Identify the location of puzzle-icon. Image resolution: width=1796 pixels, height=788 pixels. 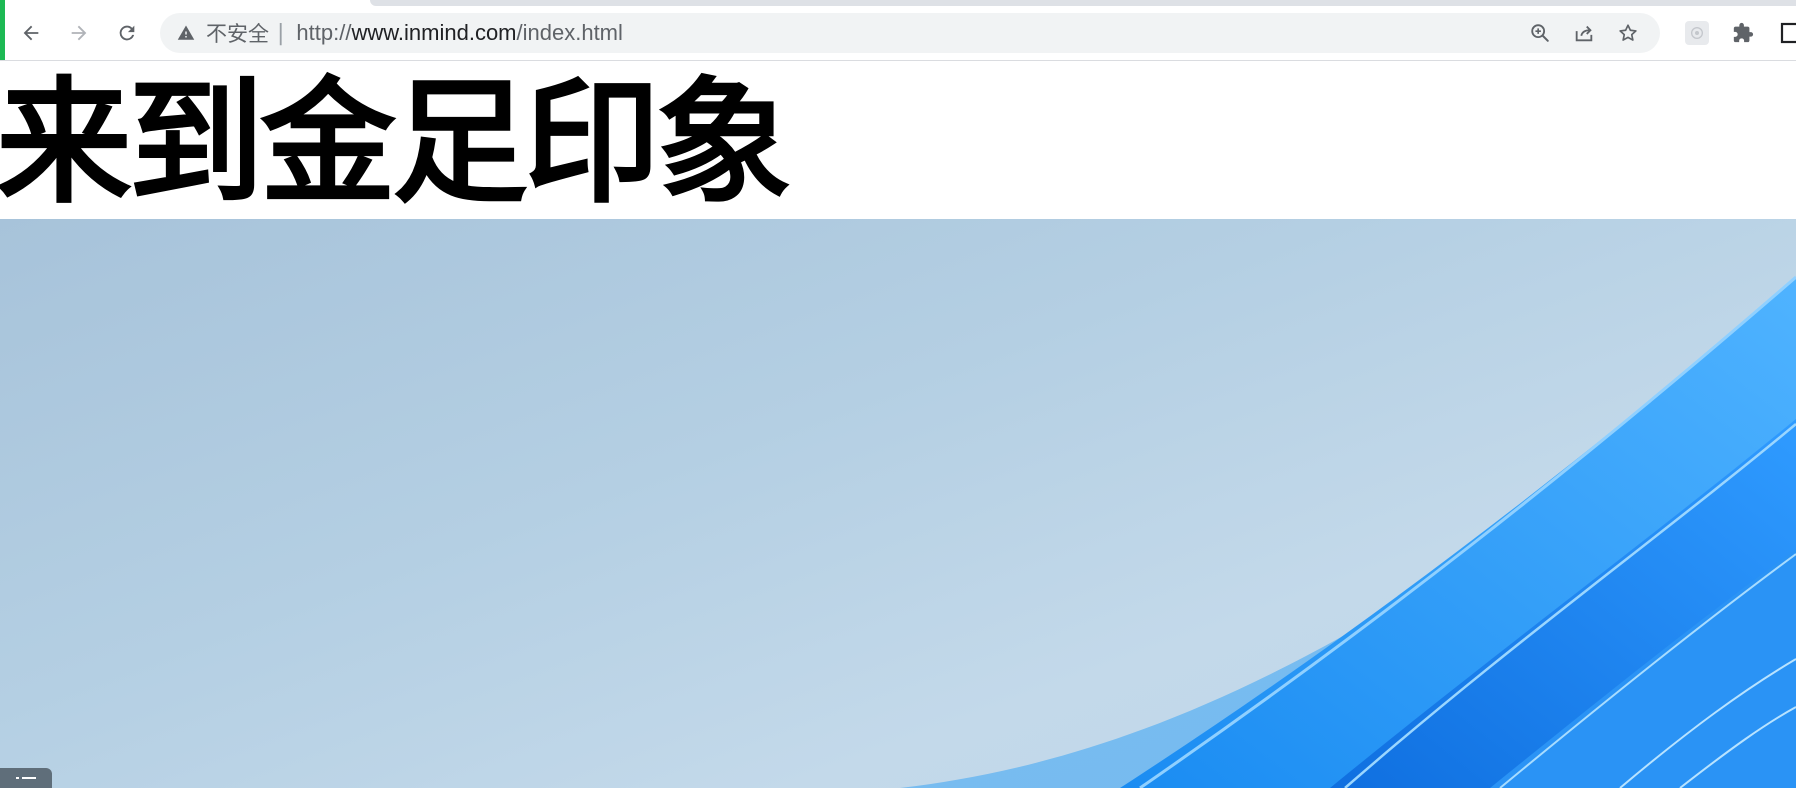
(1743, 32).